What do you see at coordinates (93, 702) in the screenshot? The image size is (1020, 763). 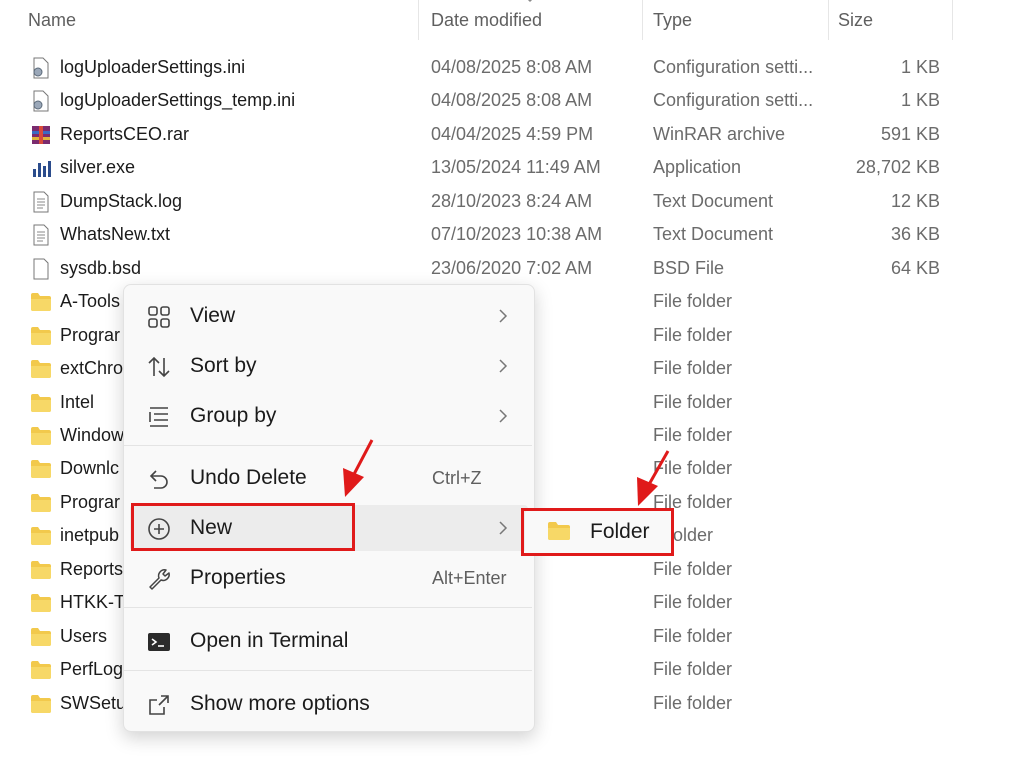 I see `file-name: SWSetu` at bounding box center [93, 702].